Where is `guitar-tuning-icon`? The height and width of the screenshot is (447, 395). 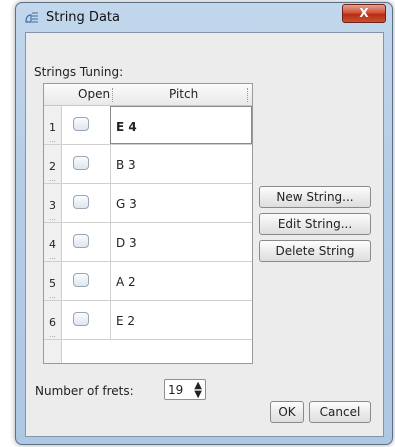
guitar-tuning-icon is located at coordinates (31, 17).